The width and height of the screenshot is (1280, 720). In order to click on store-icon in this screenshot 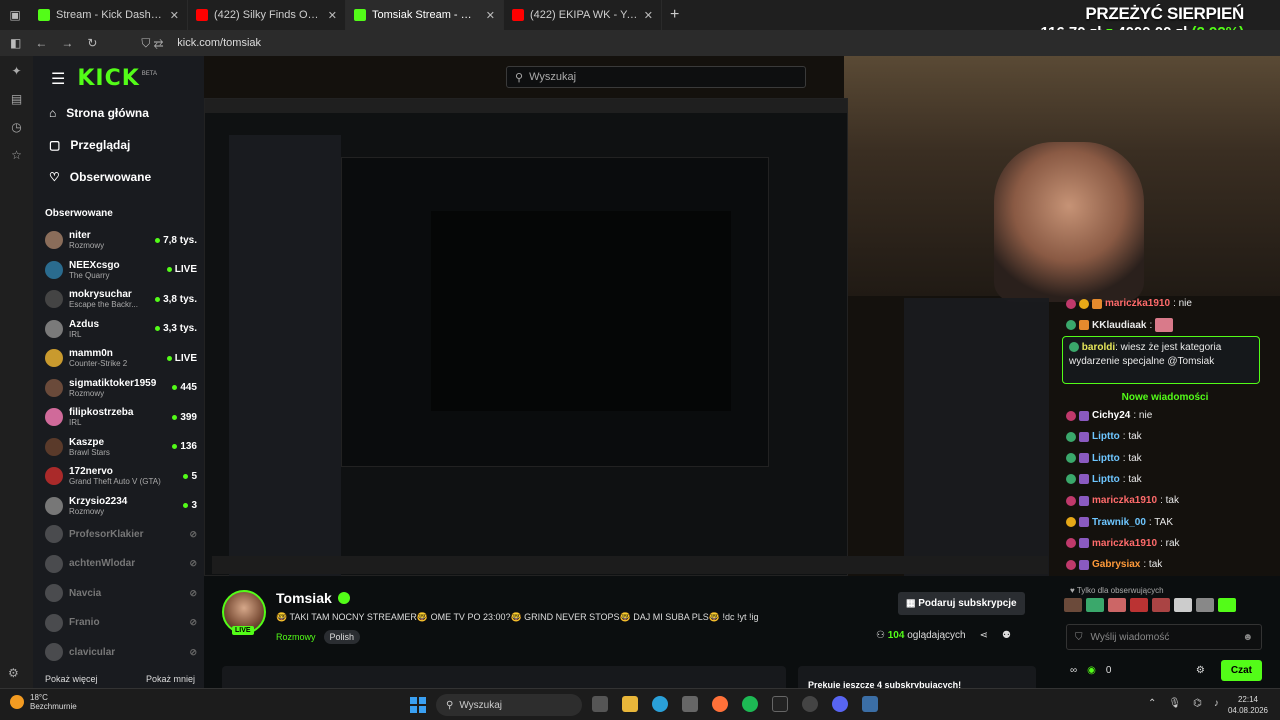, I will do `click(690, 704)`.